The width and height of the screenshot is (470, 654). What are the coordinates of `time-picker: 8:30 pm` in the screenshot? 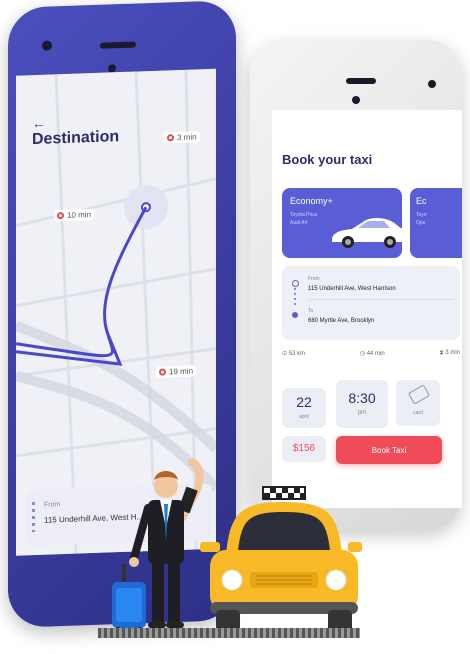 It's located at (362, 404).